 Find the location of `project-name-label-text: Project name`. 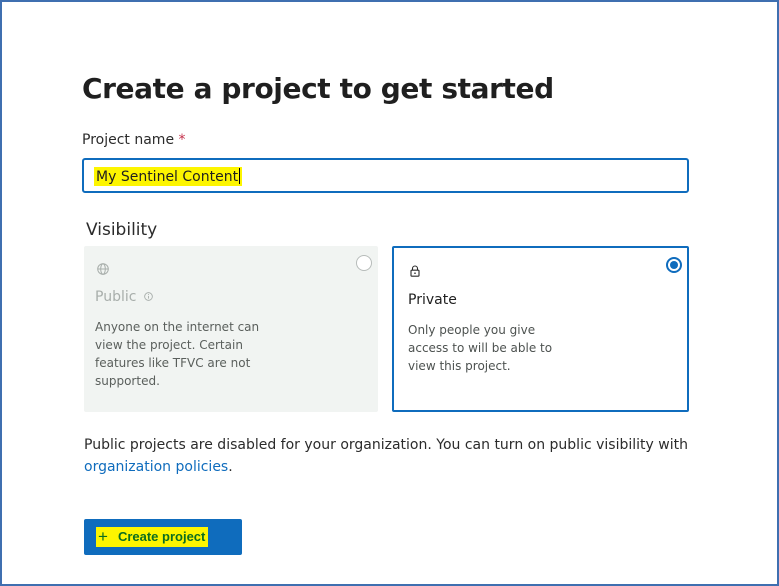

project-name-label-text: Project name is located at coordinates (128, 140).